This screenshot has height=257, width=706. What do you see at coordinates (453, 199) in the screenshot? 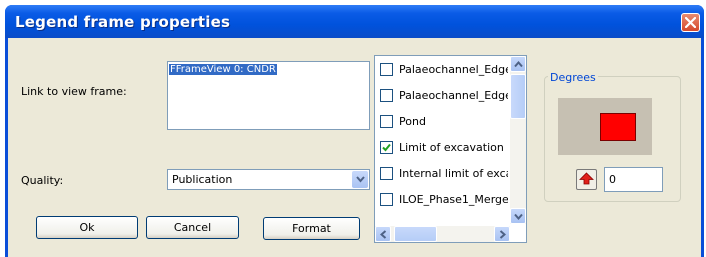
I see `layer-label: ILOE_Phase1_Merge` at bounding box center [453, 199].